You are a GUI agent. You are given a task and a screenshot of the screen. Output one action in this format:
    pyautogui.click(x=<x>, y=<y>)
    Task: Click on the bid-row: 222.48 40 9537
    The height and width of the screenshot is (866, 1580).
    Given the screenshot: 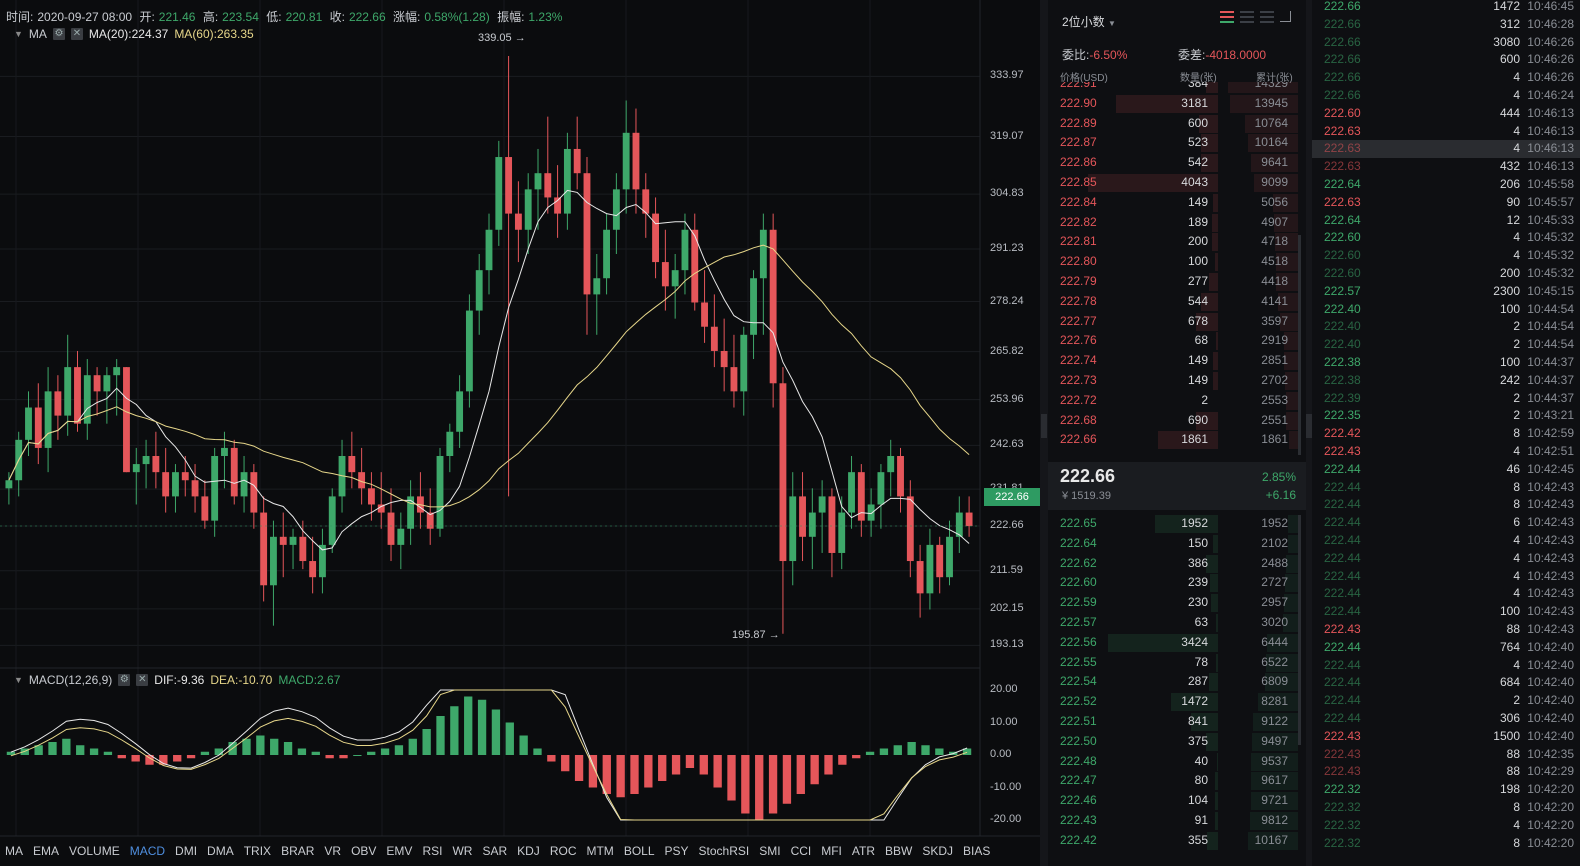 What is the action you would take?
    pyautogui.click(x=1173, y=762)
    